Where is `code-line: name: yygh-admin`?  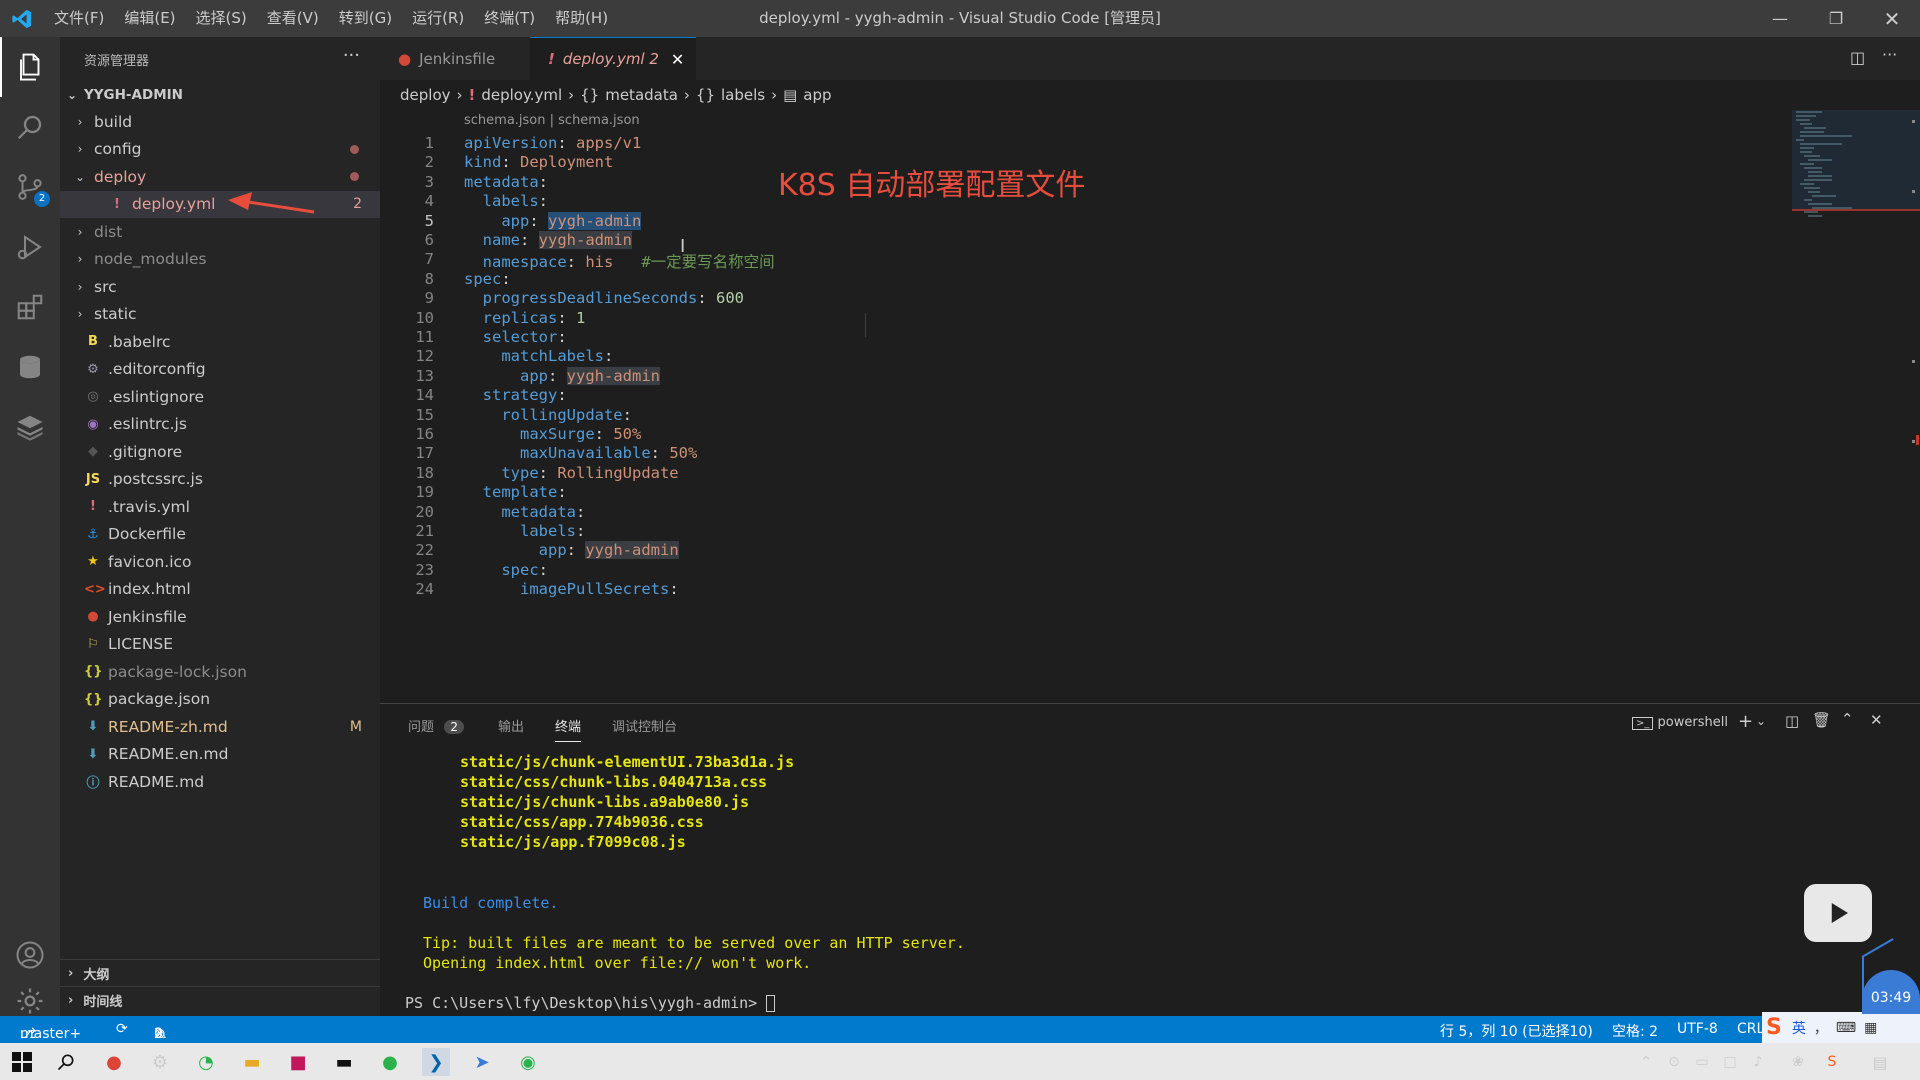
code-line: name: yygh-admin is located at coordinates (548, 240).